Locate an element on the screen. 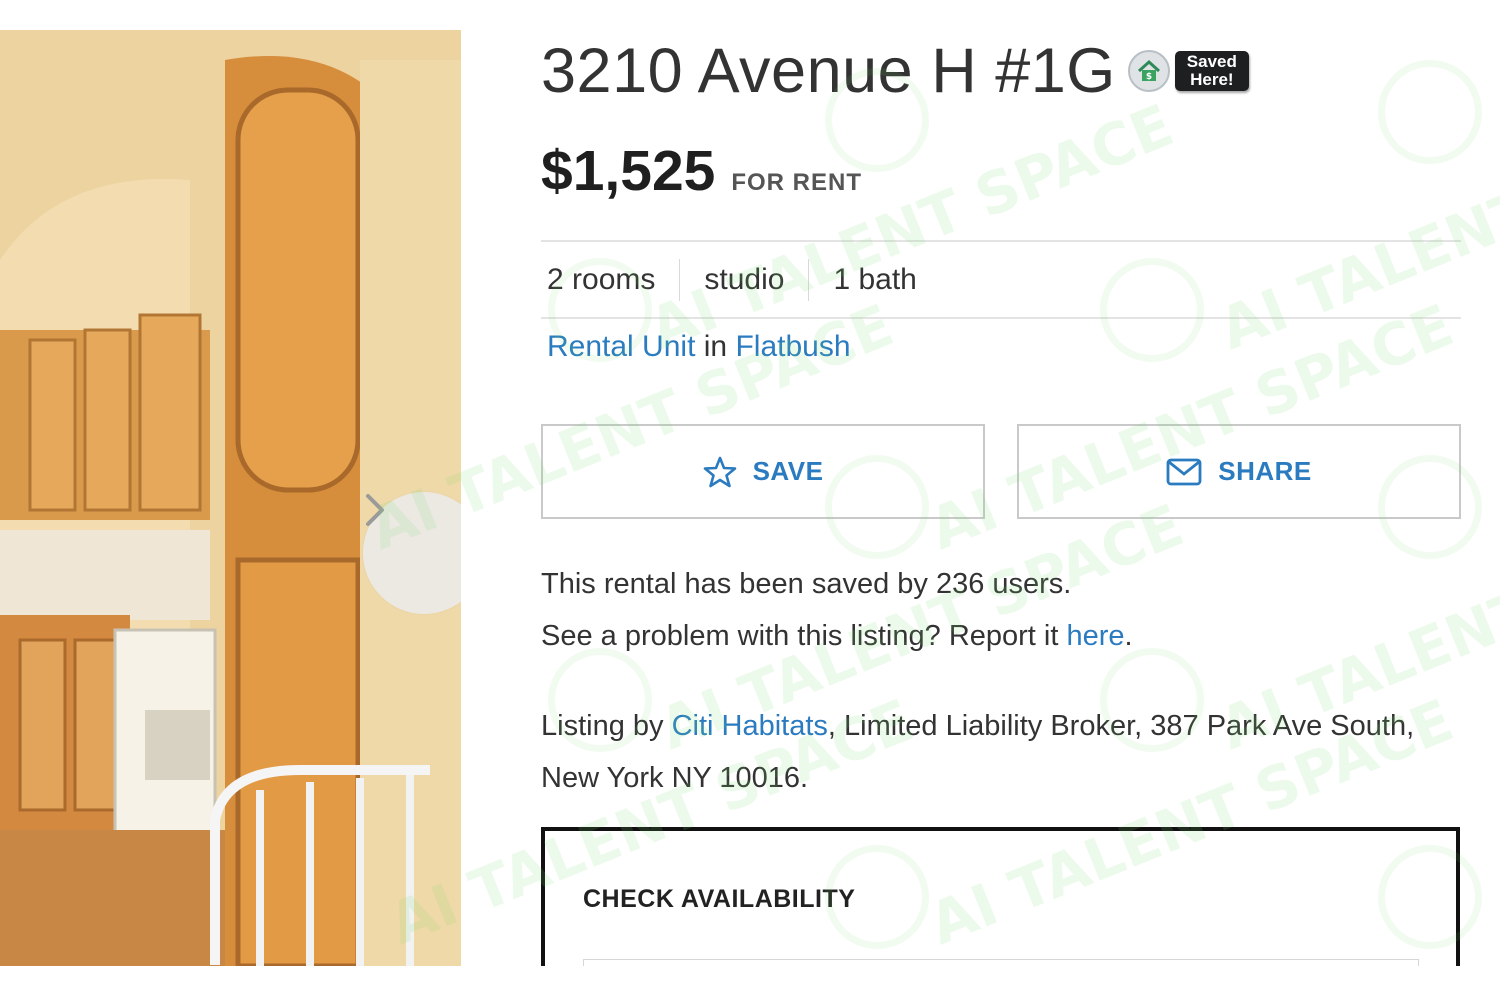 This screenshot has width=1500, height=1000. saved-count-text: This rental has been saved by 236 users. is located at coordinates (806, 584).